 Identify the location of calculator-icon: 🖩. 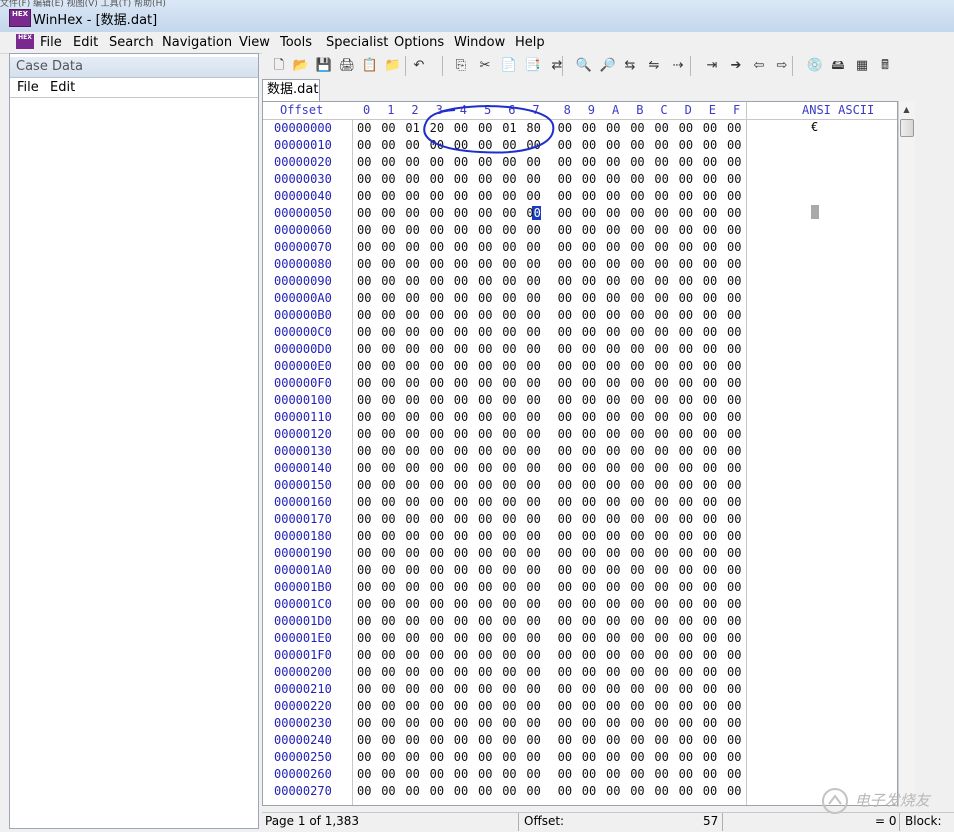
(885, 66).